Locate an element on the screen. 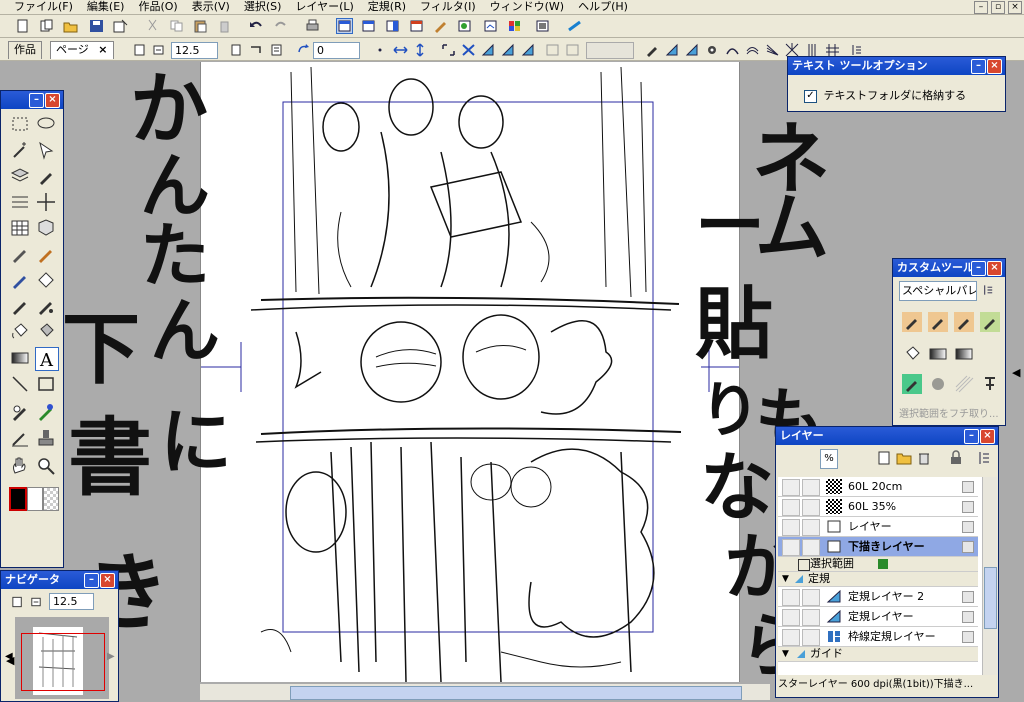 The image size is (1024, 702). gradient-icon is located at coordinates (20, 358).